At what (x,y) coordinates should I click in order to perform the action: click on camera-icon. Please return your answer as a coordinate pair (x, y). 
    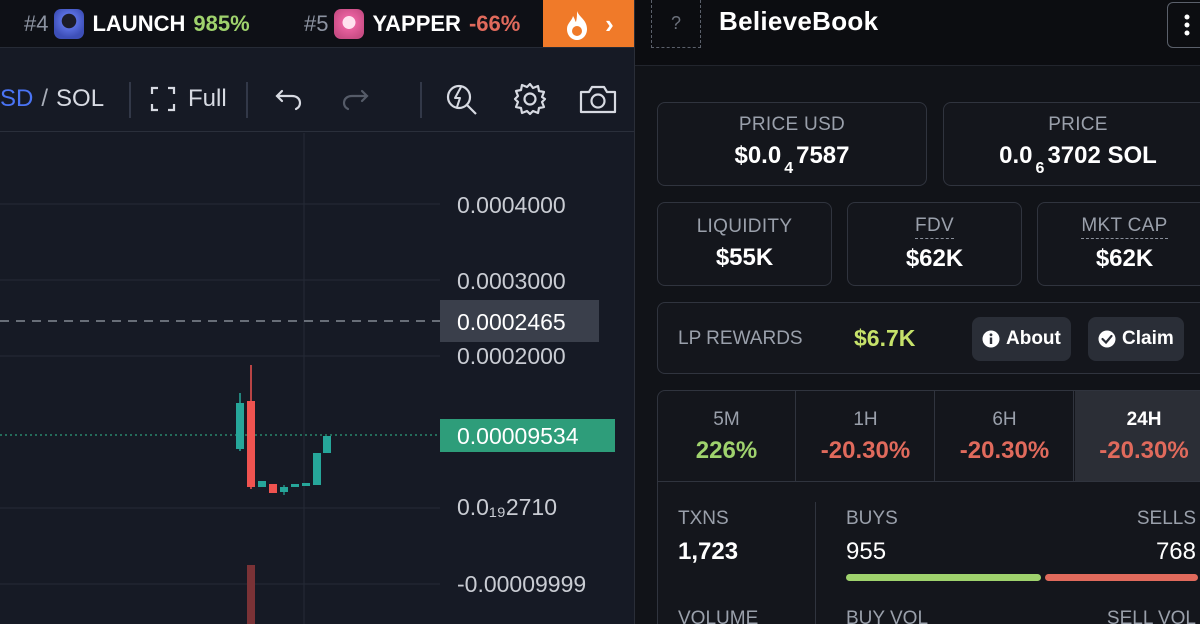
    Looking at the image, I should click on (598, 99).